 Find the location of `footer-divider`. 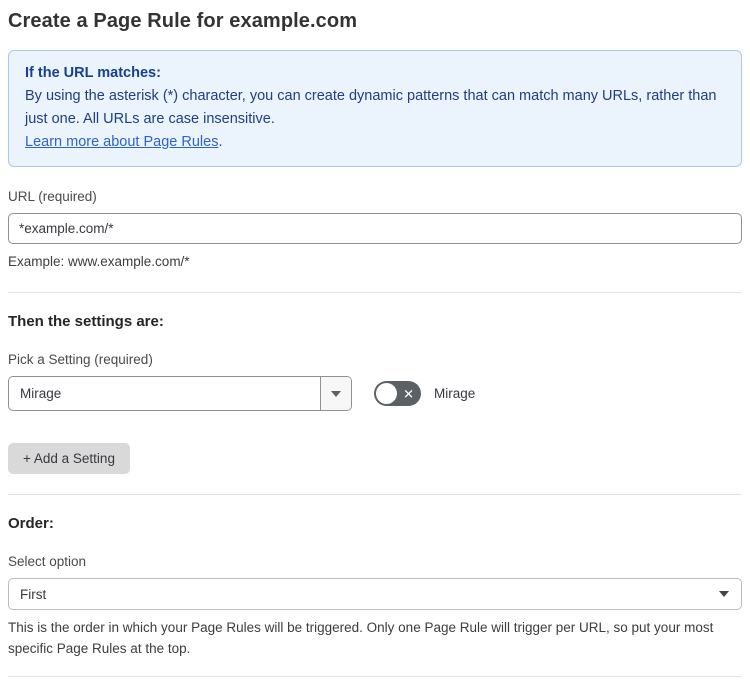

footer-divider is located at coordinates (375, 676).